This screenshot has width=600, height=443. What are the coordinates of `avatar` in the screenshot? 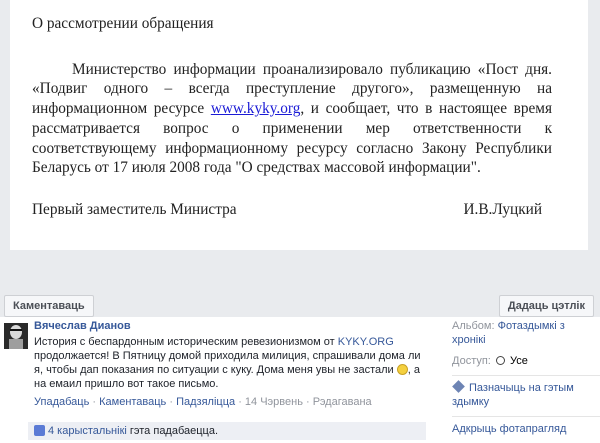 It's located at (16, 336).